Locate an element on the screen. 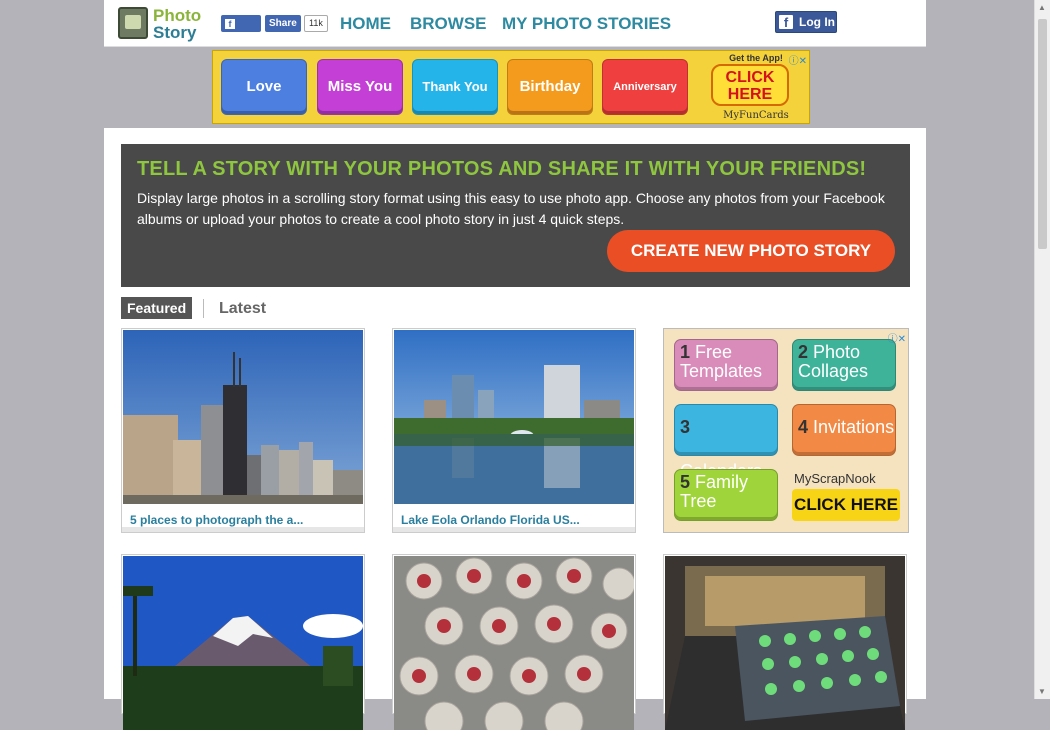 The height and width of the screenshot is (730, 1050). ad-button-label: Miss You is located at coordinates (360, 86).